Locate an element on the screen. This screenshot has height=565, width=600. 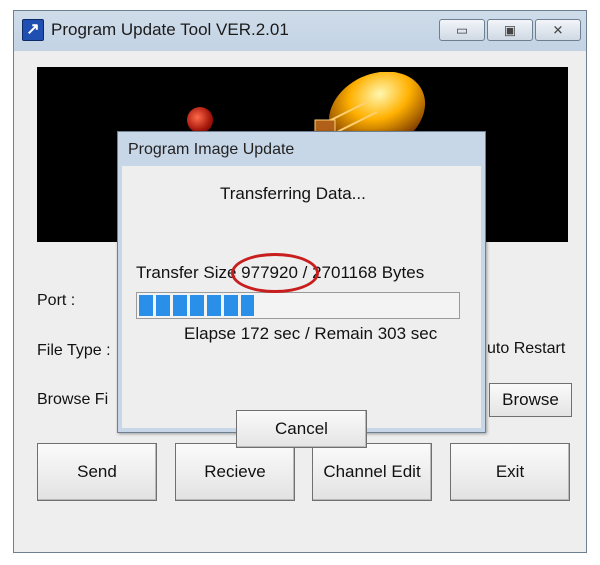
minimize-button: ▭ is located at coordinates (462, 30).